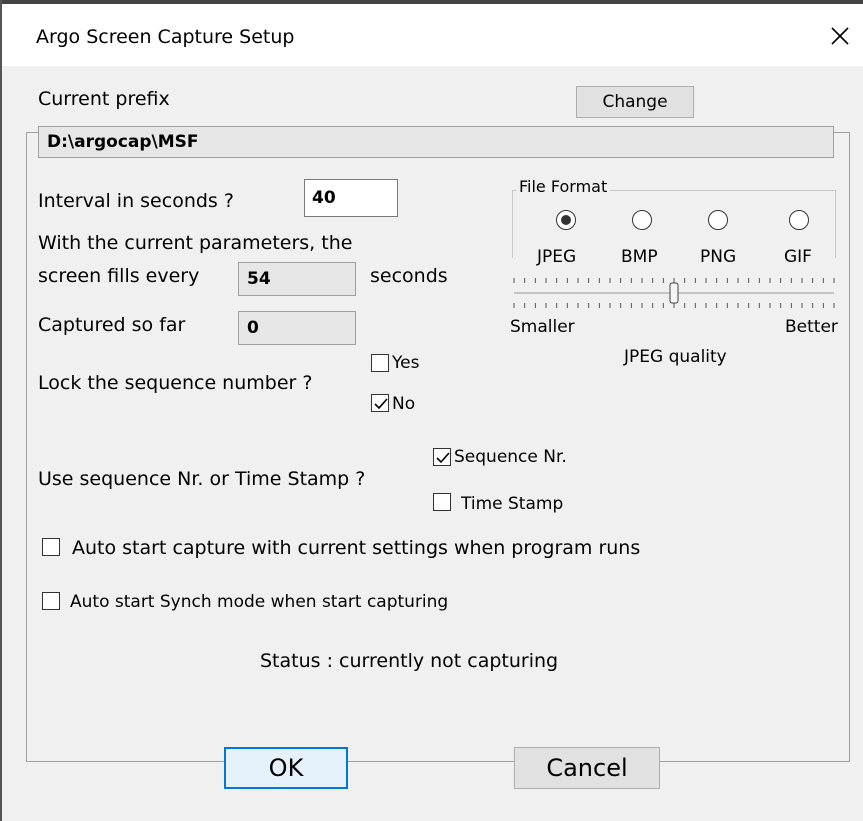 This screenshot has height=821, width=863. What do you see at coordinates (404, 404) in the screenshot?
I see `lock-no-label: No` at bounding box center [404, 404].